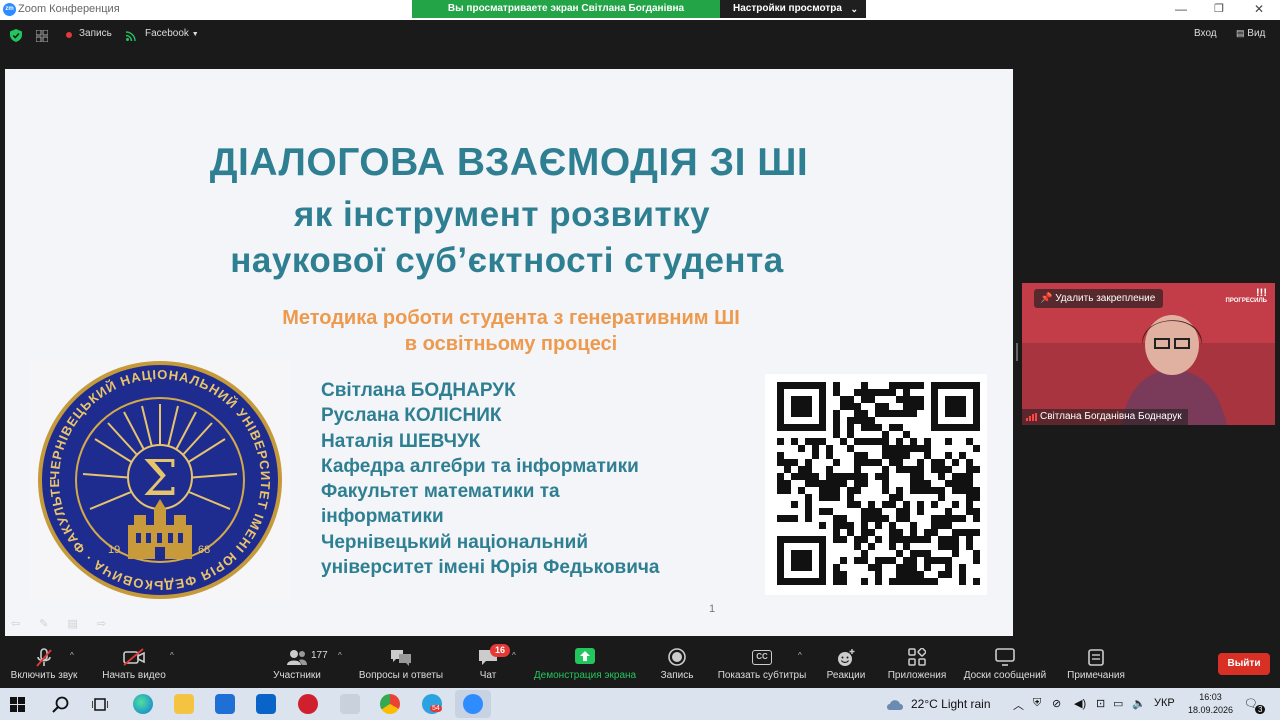 The height and width of the screenshot is (720, 1280). What do you see at coordinates (382, 517) in the screenshot?
I see `faculty-line: інформатики` at bounding box center [382, 517].